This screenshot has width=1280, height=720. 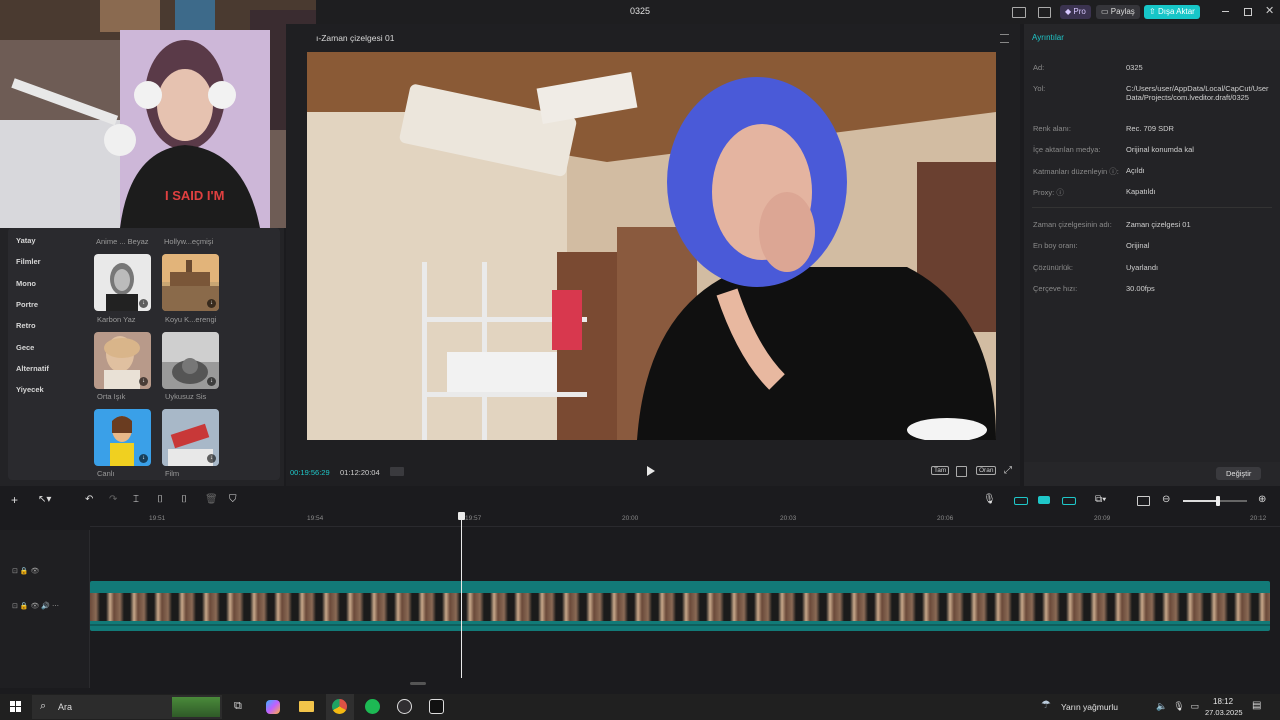 What do you see at coordinates (1158, 224) in the screenshot?
I see `detail-value: Zaman çizelgesi 01` at bounding box center [1158, 224].